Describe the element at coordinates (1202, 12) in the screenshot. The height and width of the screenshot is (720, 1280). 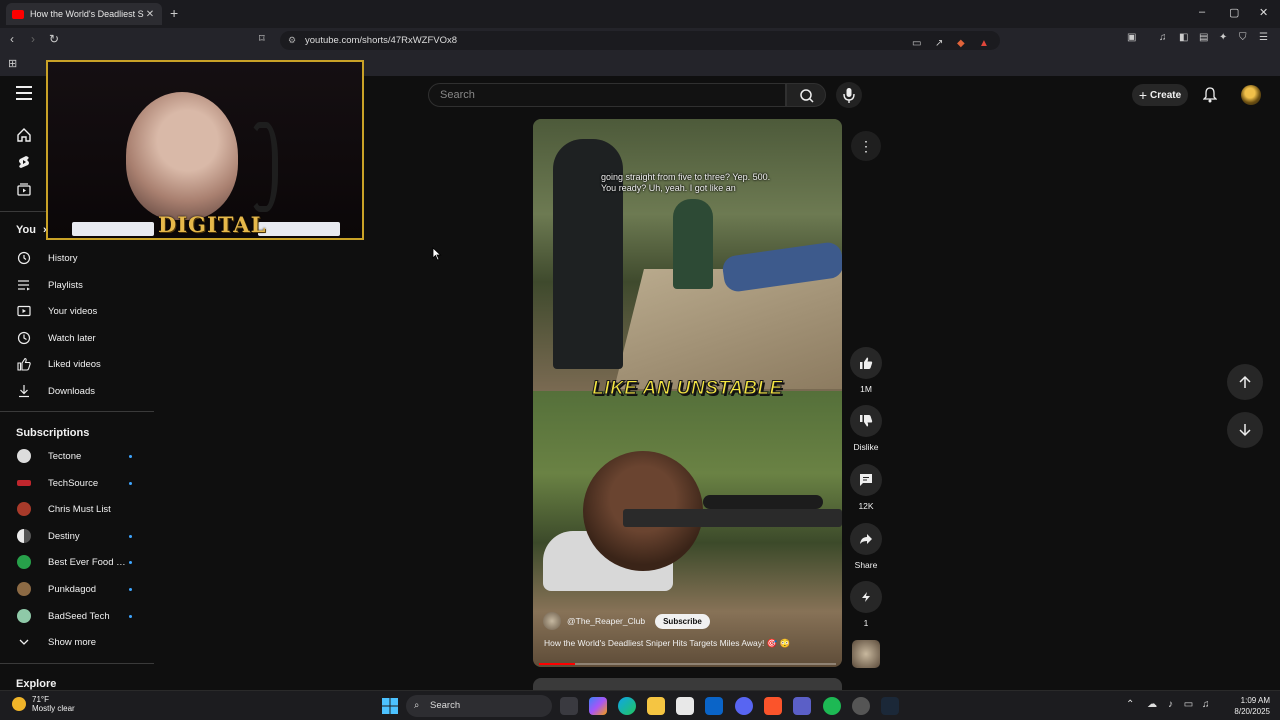
I see `minimize-window-button: –` at that location.